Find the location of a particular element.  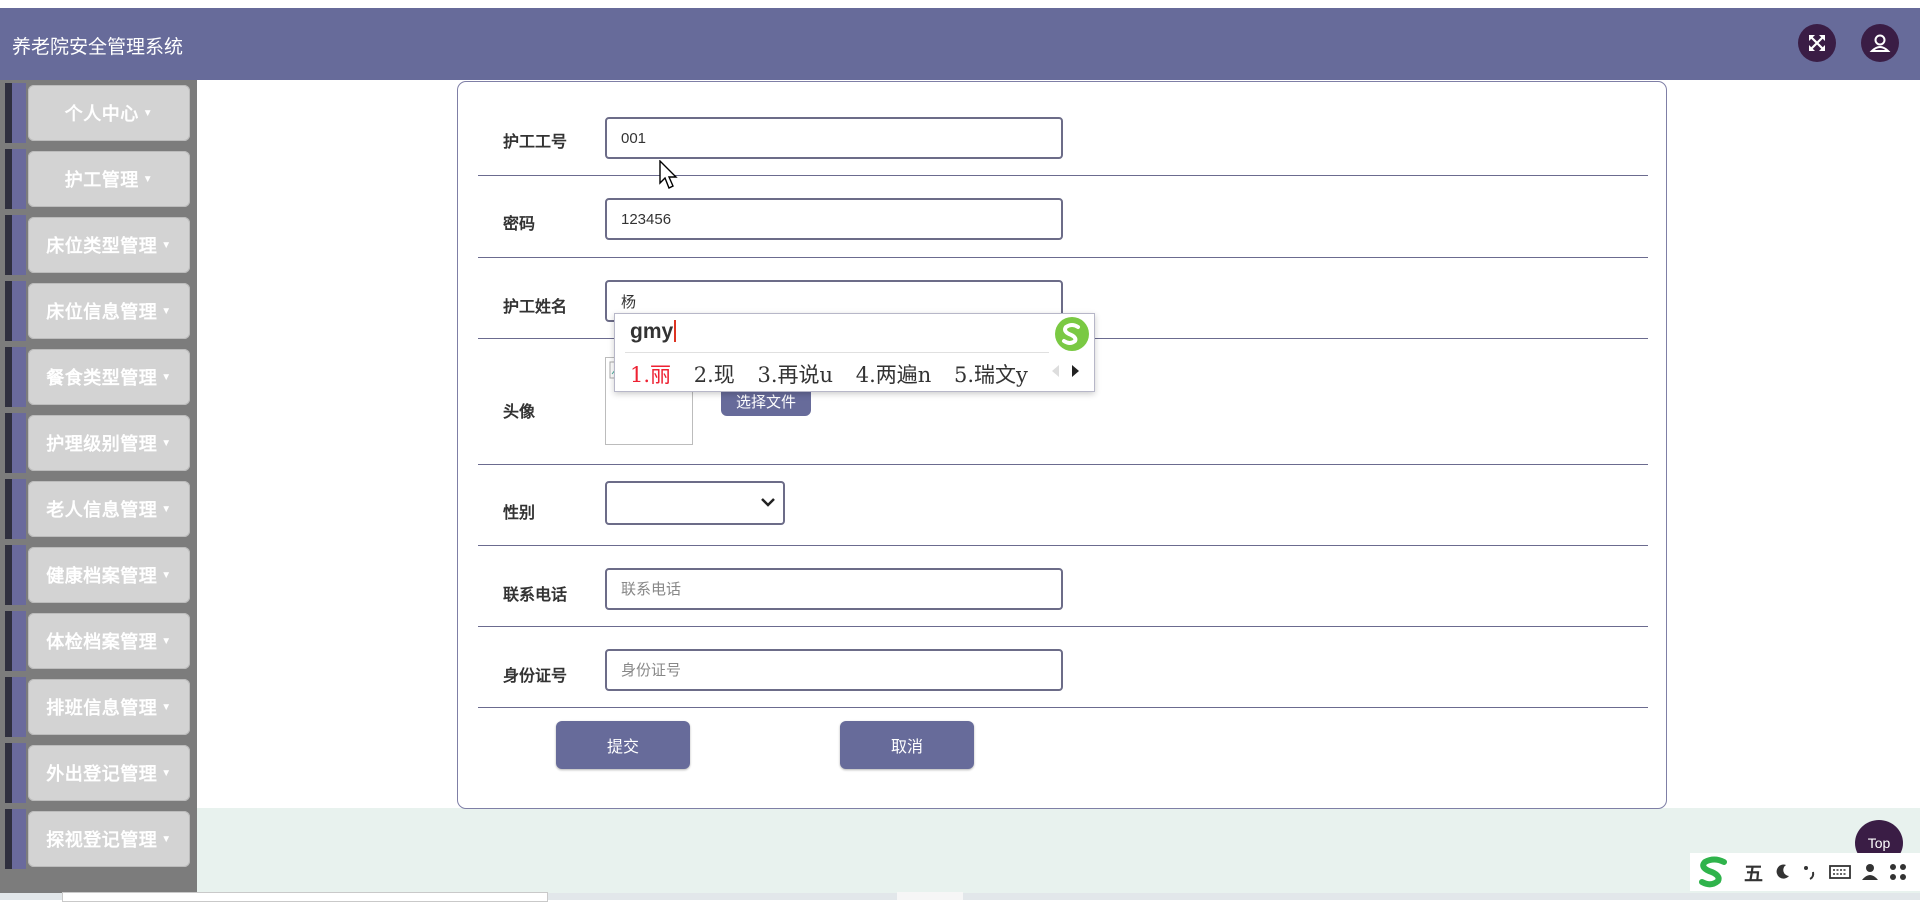

ime-prev-page-icon is located at coordinates (1055, 371).